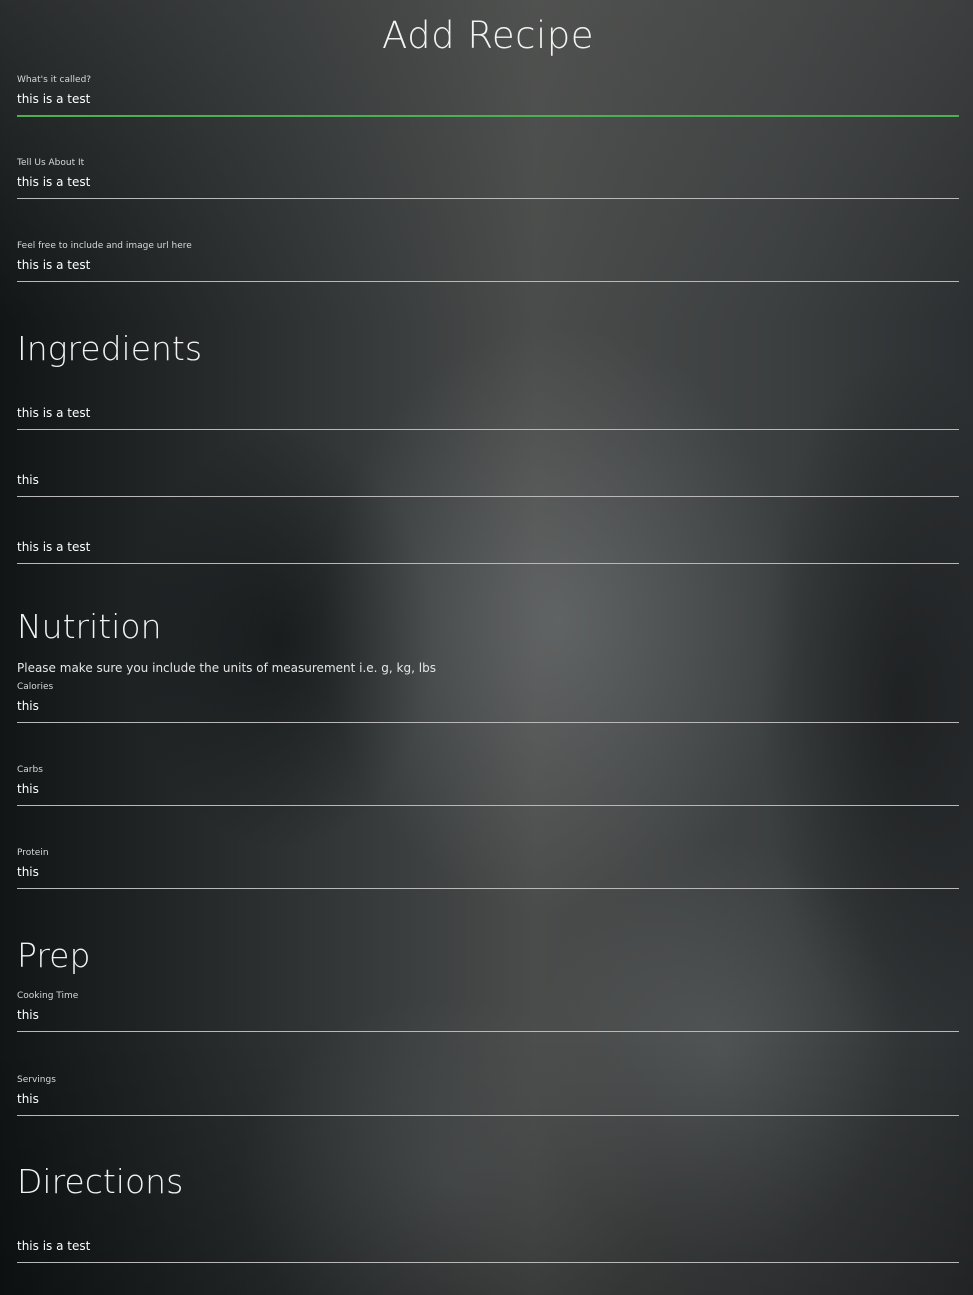 The image size is (973, 1295). What do you see at coordinates (104, 246) in the screenshot?
I see `image-url-label: Feel free to include and image url here` at bounding box center [104, 246].